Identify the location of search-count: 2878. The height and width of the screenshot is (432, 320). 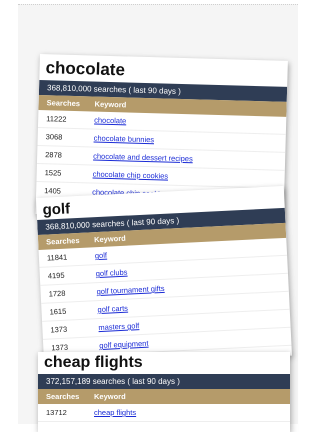
(53, 155).